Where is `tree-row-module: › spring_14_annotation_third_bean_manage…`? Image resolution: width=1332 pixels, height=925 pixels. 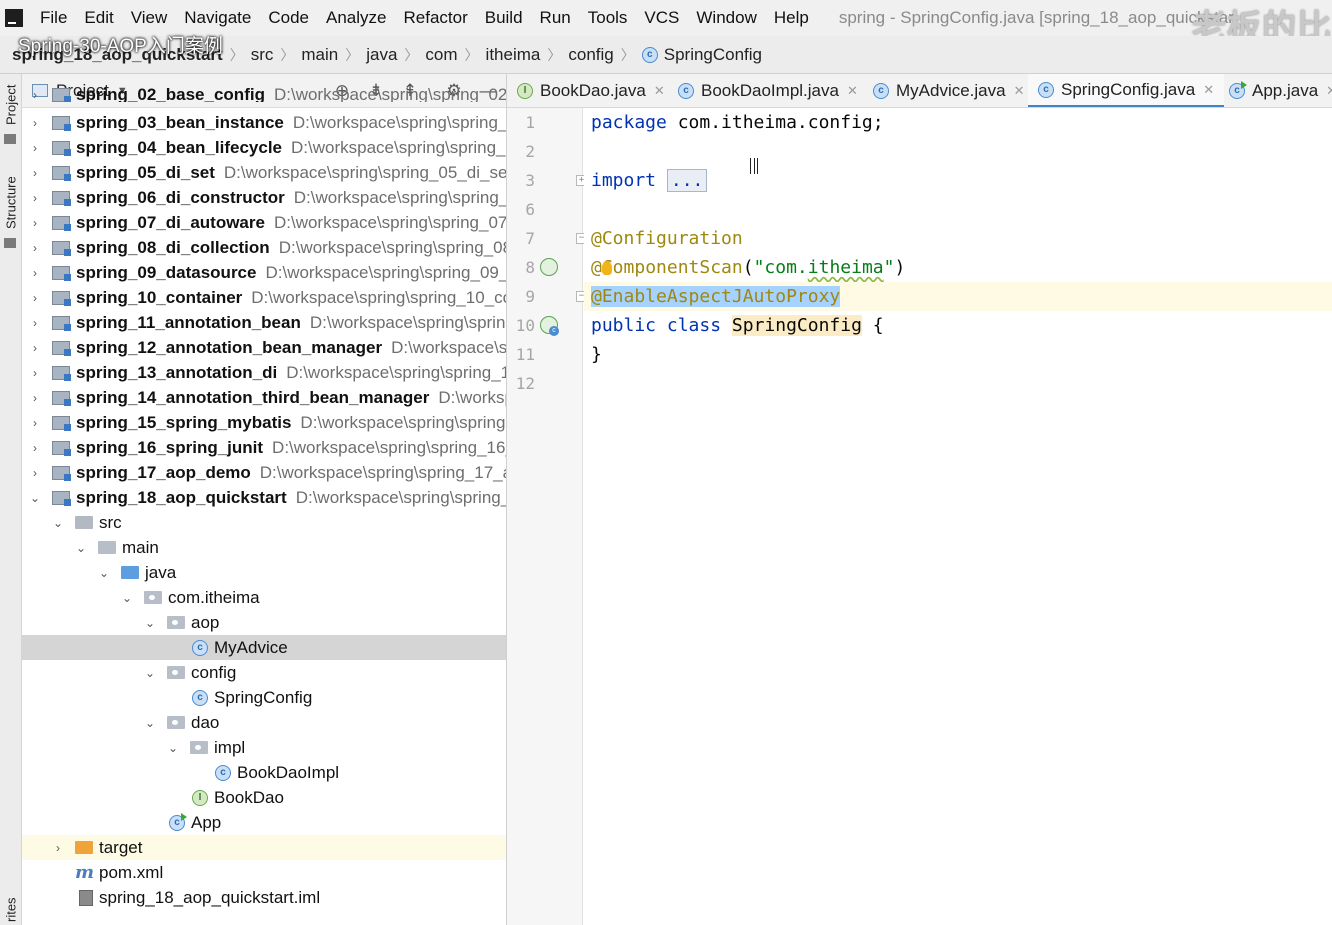
tree-row-module: › spring_14_annotation_third_bean_manage… is located at coordinates (264, 397).